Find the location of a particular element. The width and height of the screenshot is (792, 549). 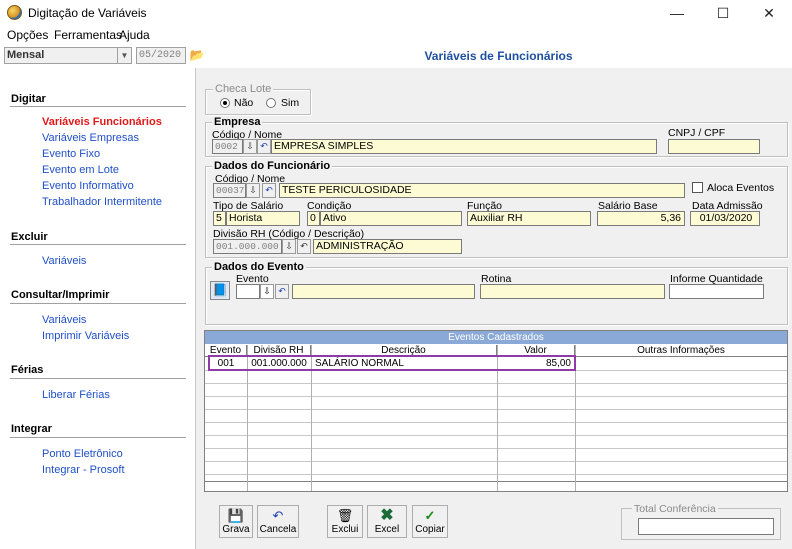

rotina-field is located at coordinates (572, 291).